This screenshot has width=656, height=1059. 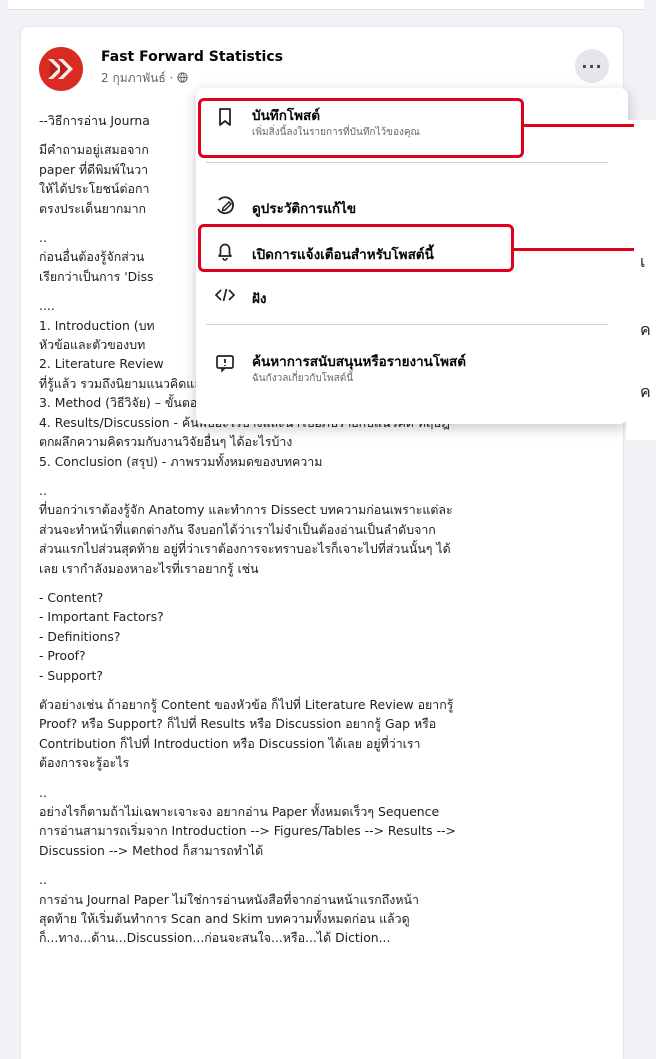 I want to click on text-line: Discussion --> Method ก็สามารถทำได้, so click(x=151, y=850).